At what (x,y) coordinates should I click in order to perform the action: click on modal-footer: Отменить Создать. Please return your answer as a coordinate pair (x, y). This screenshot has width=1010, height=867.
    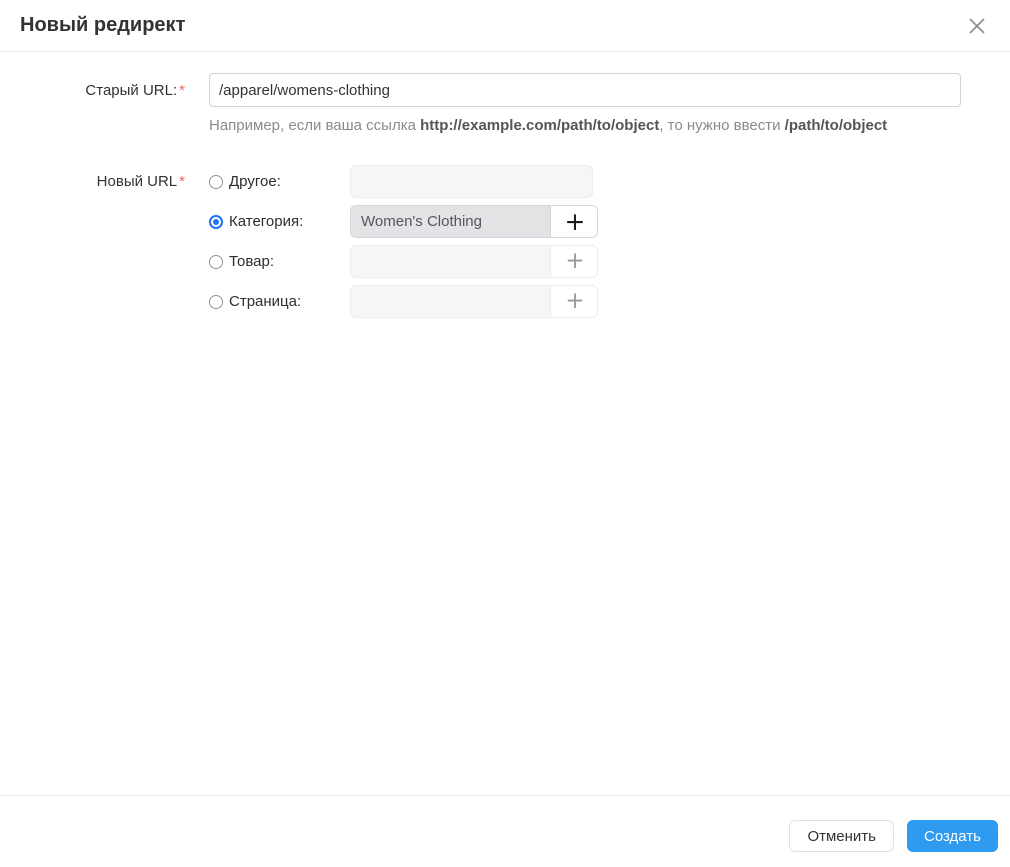
    Looking at the image, I should click on (505, 831).